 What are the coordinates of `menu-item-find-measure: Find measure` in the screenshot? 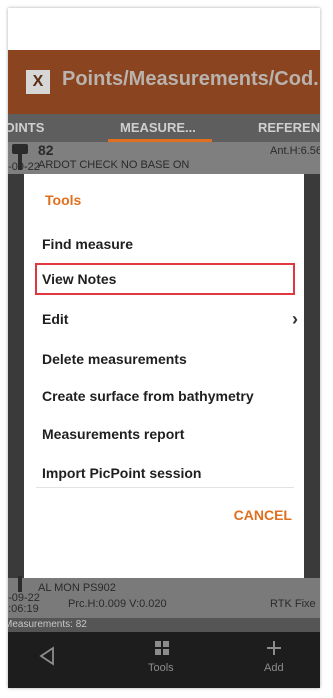 It's located at (165, 244).